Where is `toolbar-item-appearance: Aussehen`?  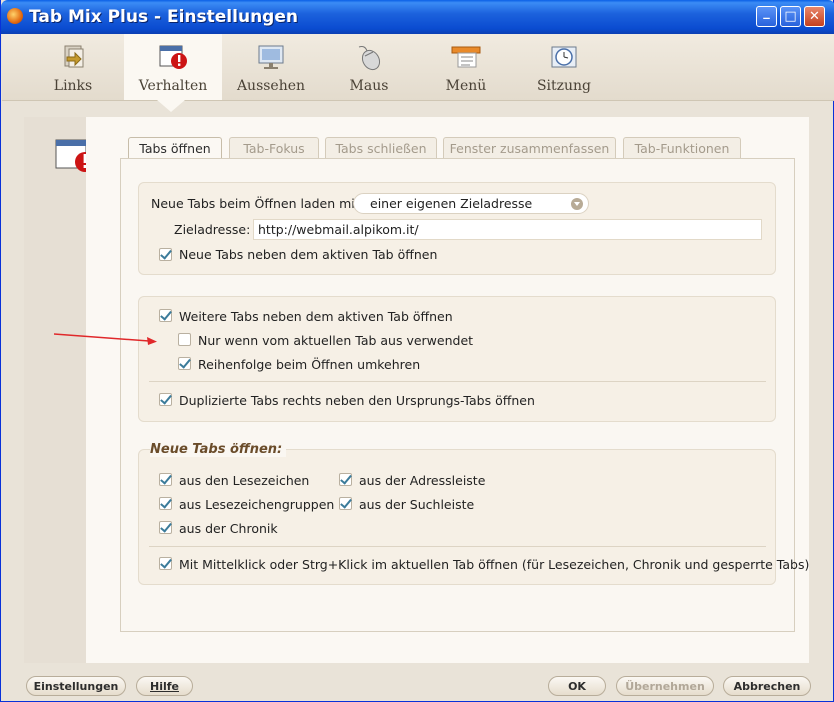
toolbar-item-appearance: Aussehen is located at coordinates (271, 67).